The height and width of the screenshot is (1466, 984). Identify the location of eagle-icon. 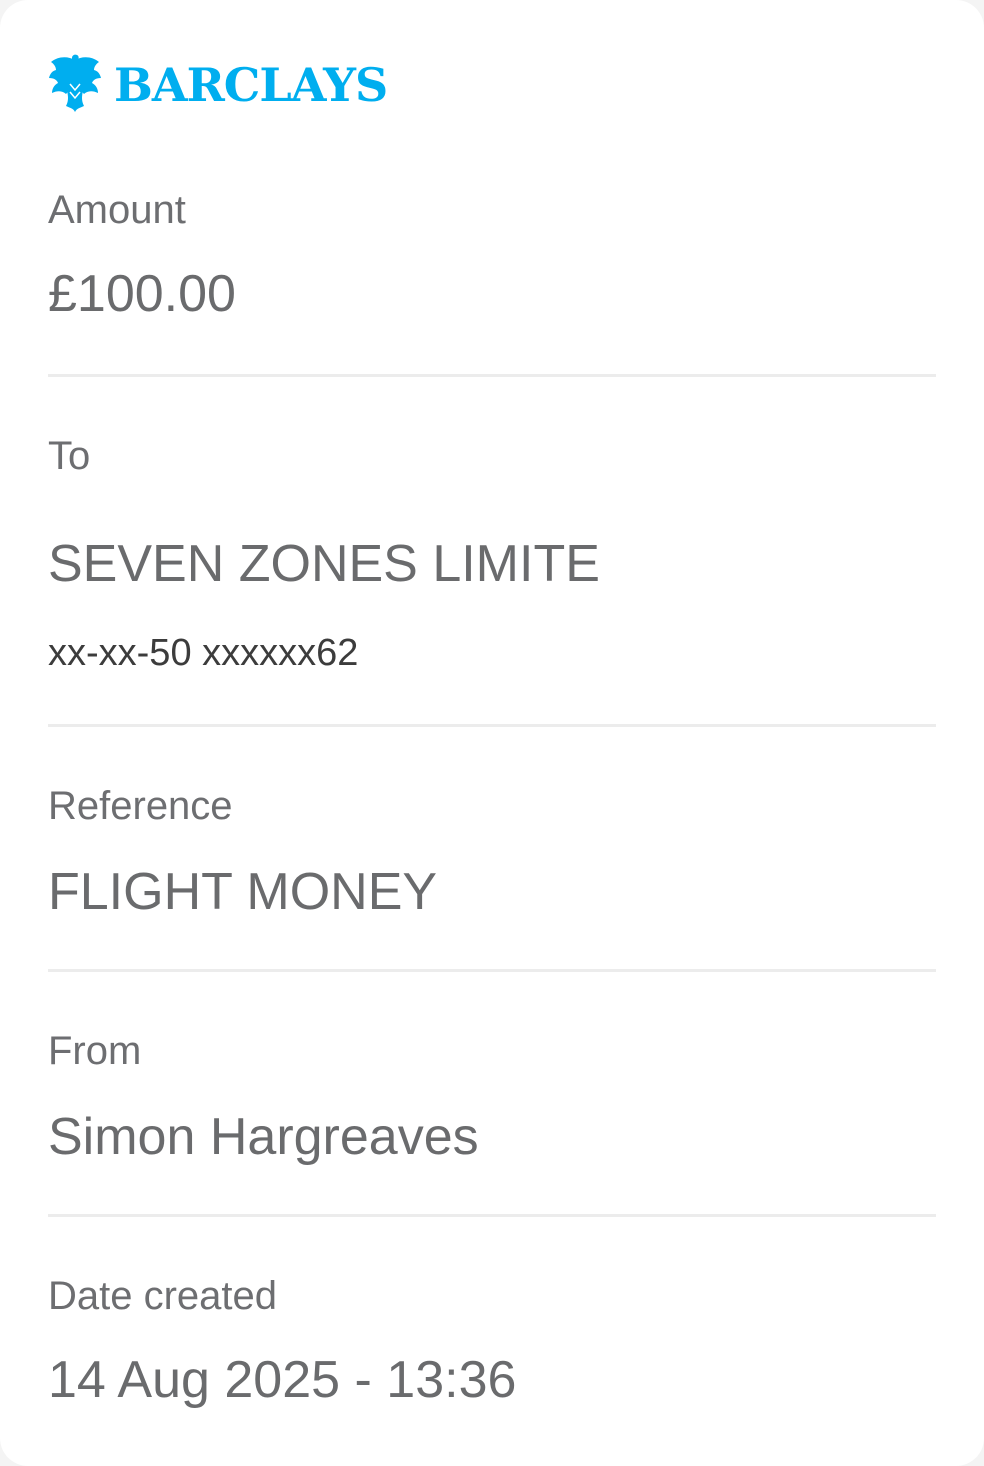
(75, 83).